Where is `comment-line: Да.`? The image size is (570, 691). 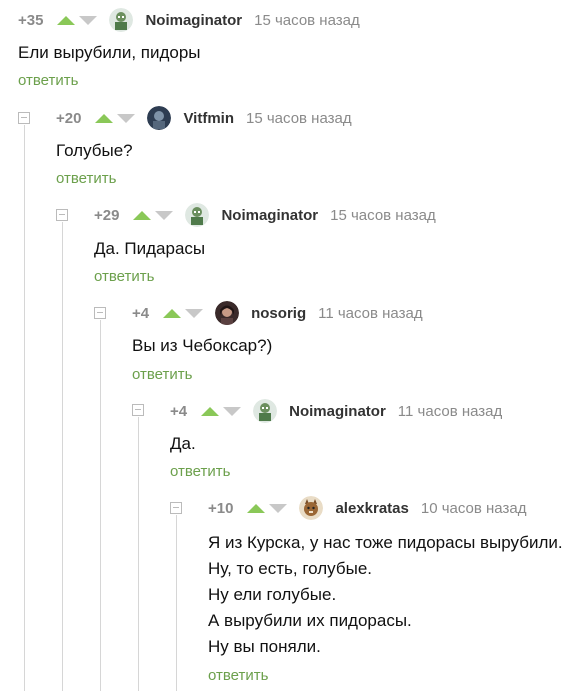 comment-line: Да. is located at coordinates (183, 443).